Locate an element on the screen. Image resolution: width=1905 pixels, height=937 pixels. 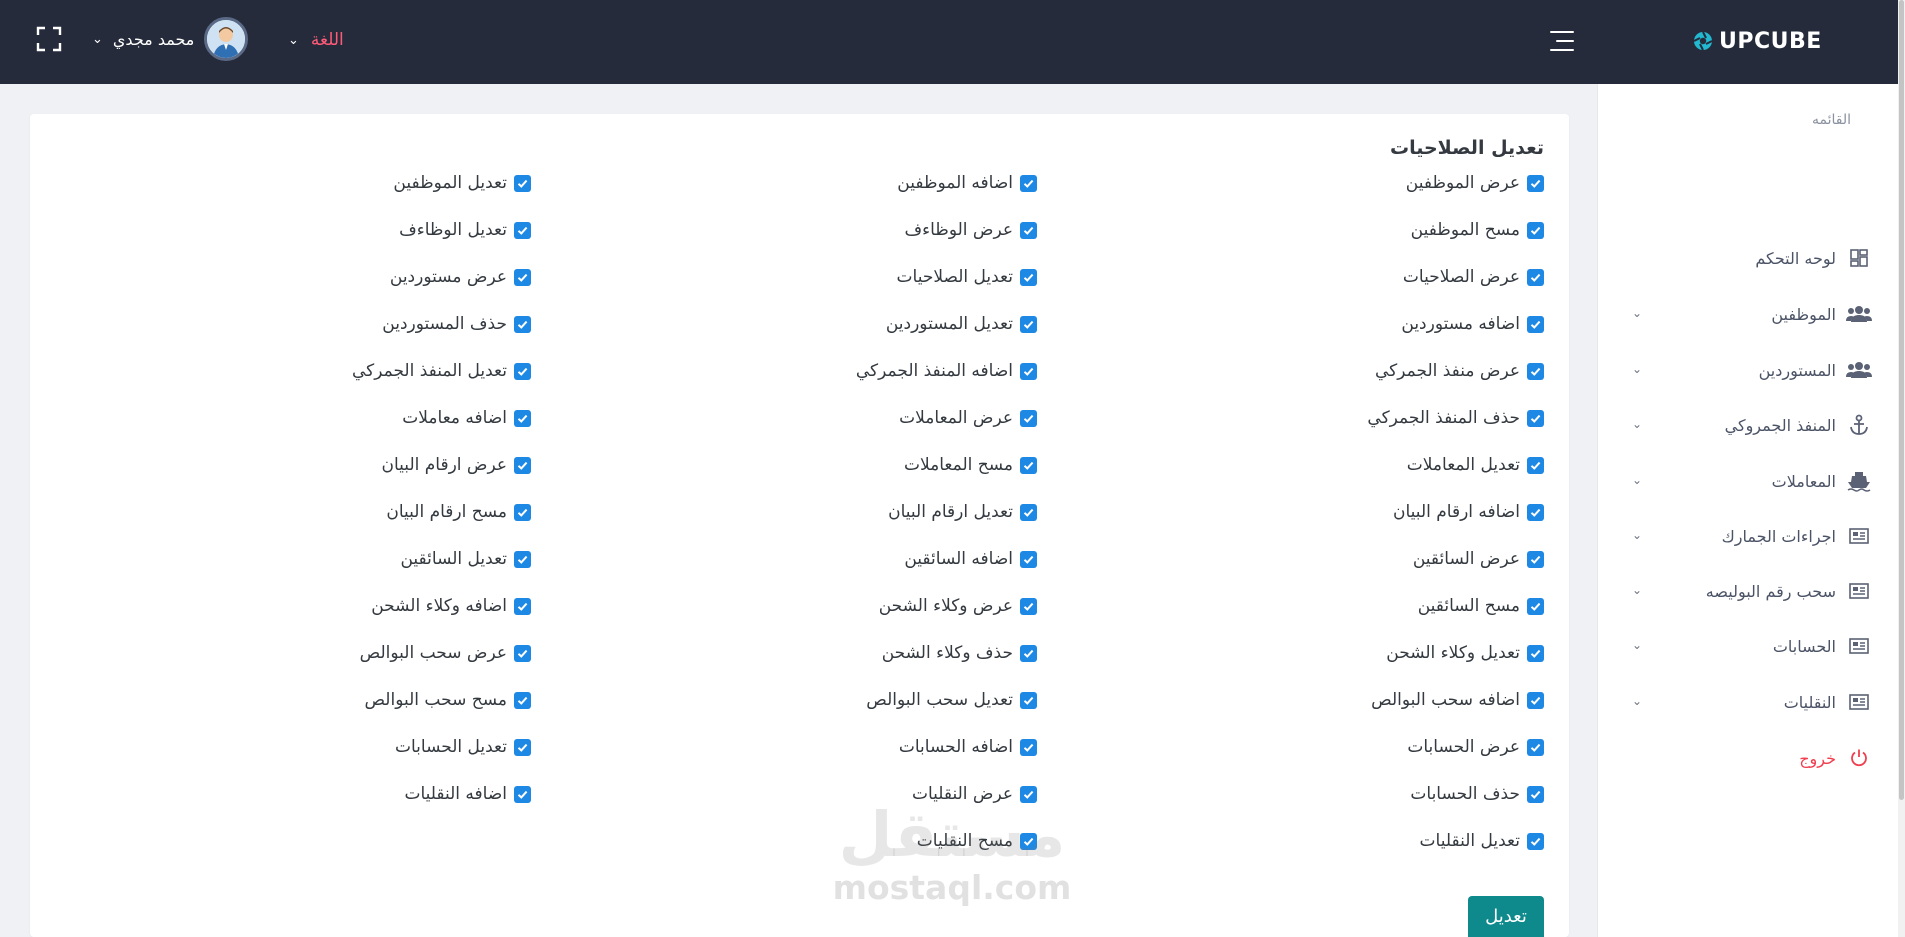
permission-checkbox: حذف المنفذ الجمركي is located at coordinates (1455, 418).